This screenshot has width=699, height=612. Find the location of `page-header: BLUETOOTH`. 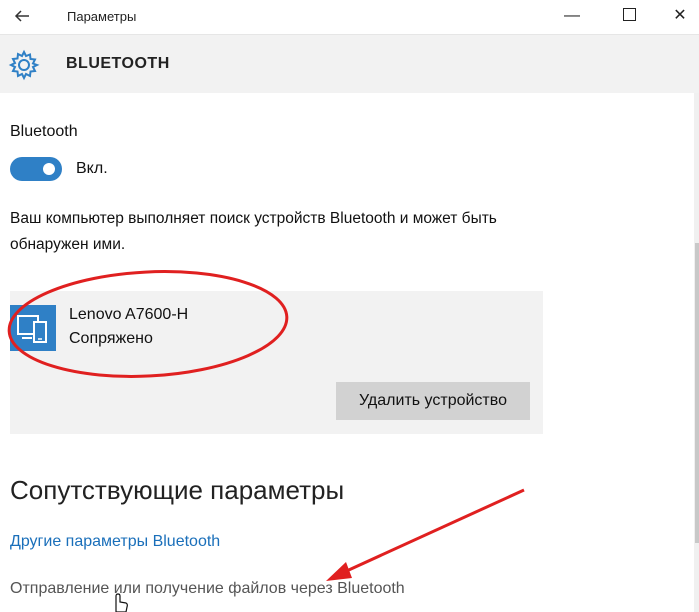

page-header: BLUETOOTH is located at coordinates (349, 64).